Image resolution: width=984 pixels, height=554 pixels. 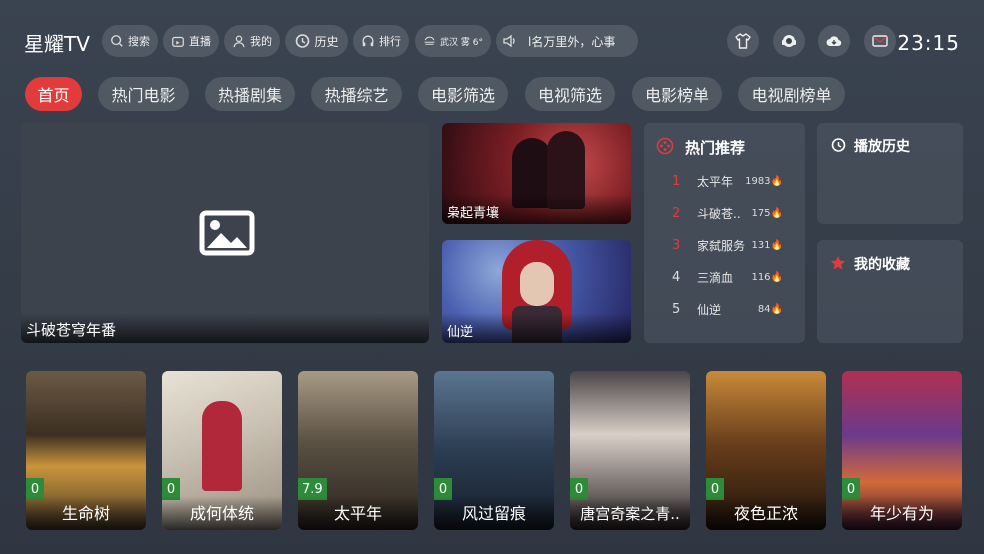 I want to click on poster-figure, so click(x=222, y=446).